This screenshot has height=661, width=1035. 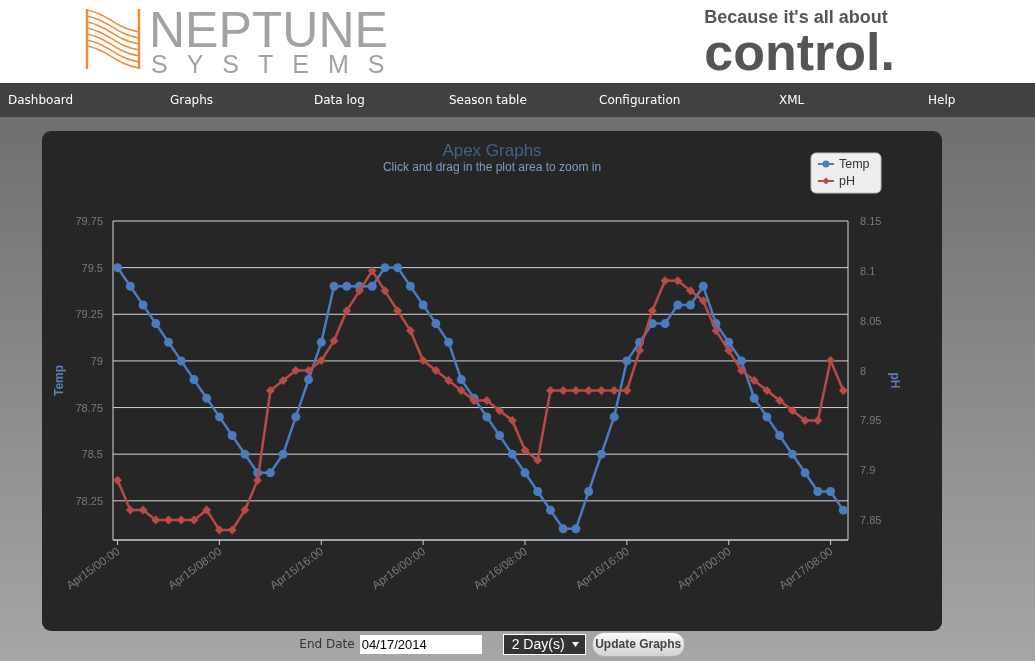 I want to click on y-axis-label: 7.95, so click(x=871, y=420).